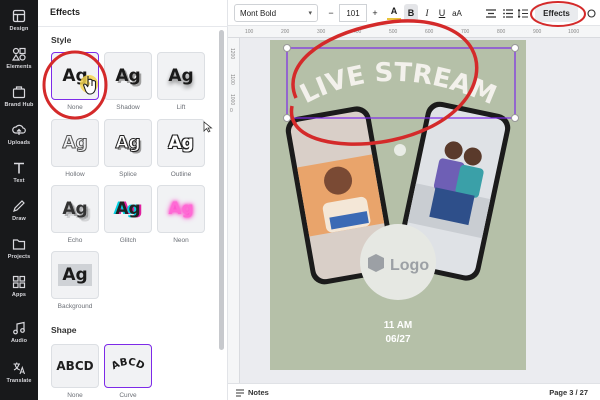 The image size is (600, 400). I want to click on style-tile-neon: Ag, so click(181, 209).